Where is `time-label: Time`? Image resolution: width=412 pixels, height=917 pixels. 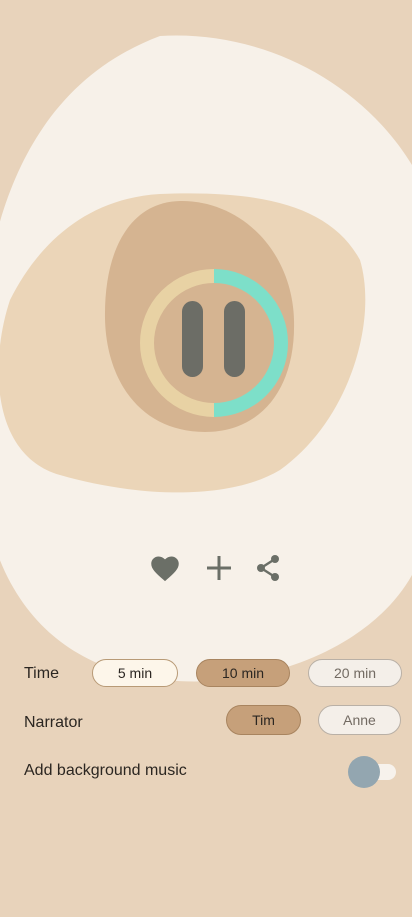 time-label: Time is located at coordinates (41, 673).